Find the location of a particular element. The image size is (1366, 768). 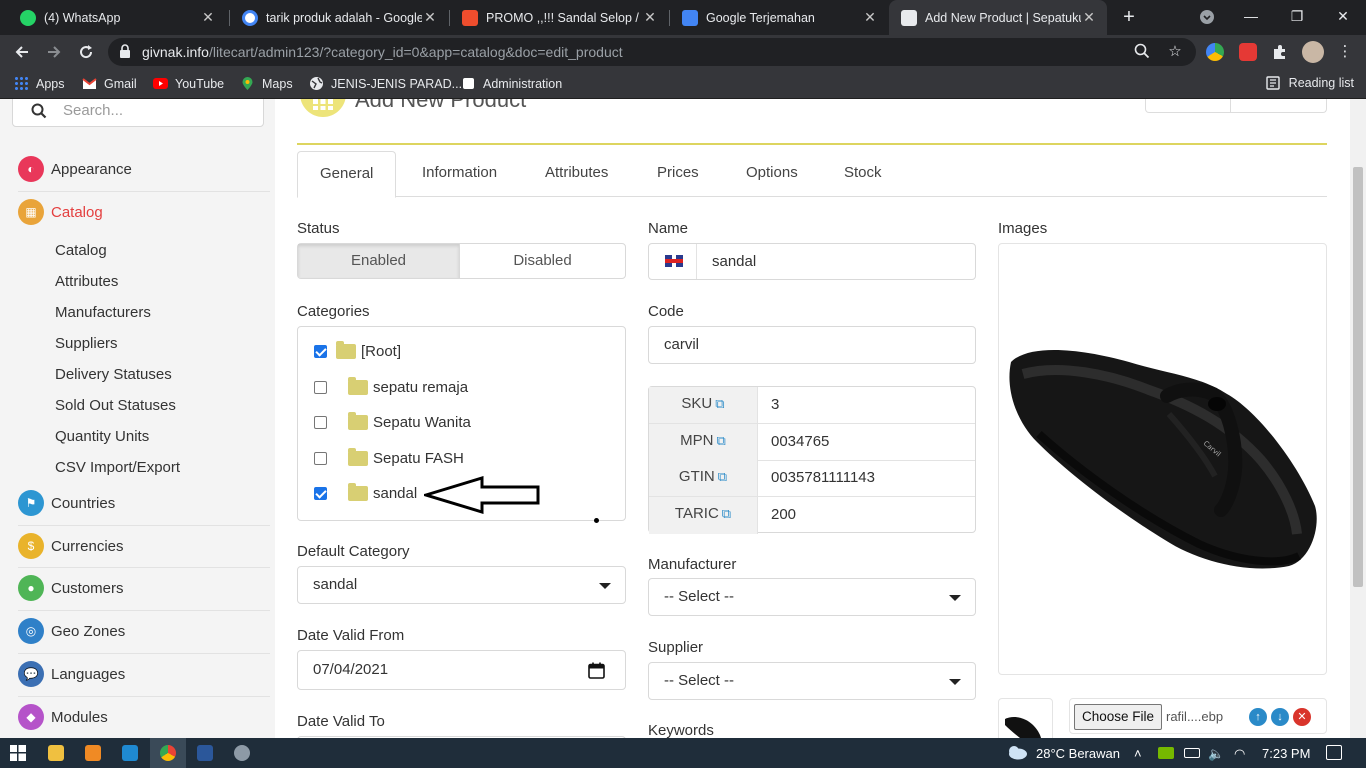

menu-dots-icon: ⋮ is located at coordinates (1345, 52).